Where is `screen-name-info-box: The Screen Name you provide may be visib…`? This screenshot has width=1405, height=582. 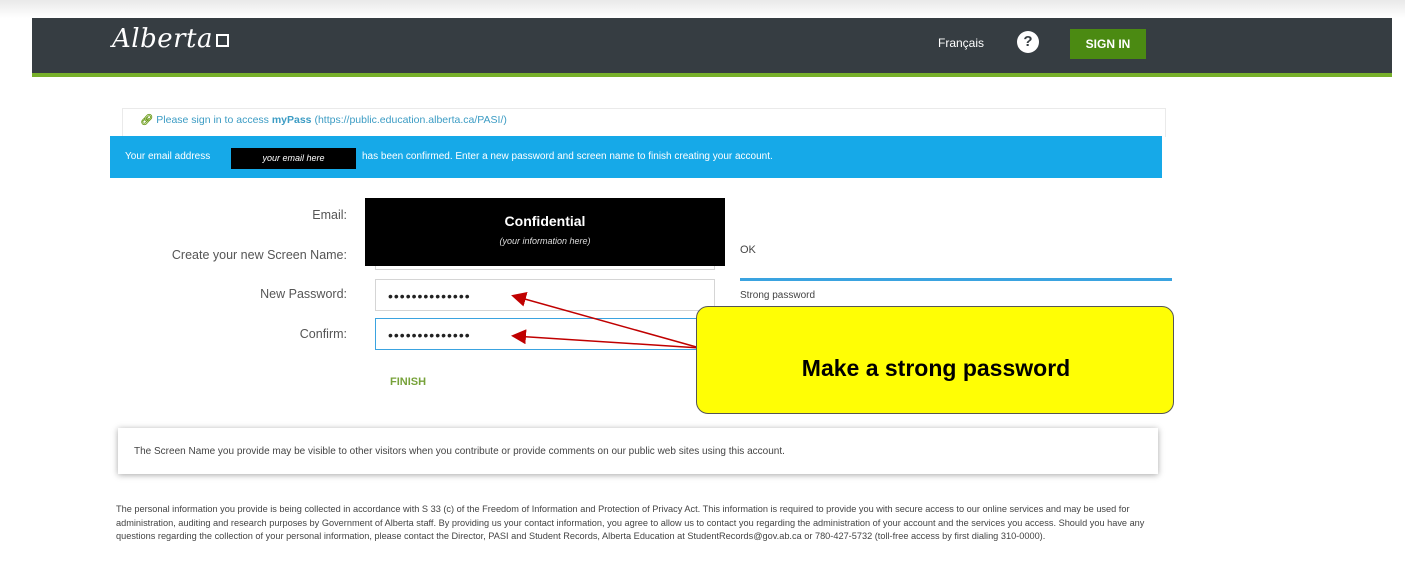 screen-name-info-box: The Screen Name you provide may be visib… is located at coordinates (638, 451).